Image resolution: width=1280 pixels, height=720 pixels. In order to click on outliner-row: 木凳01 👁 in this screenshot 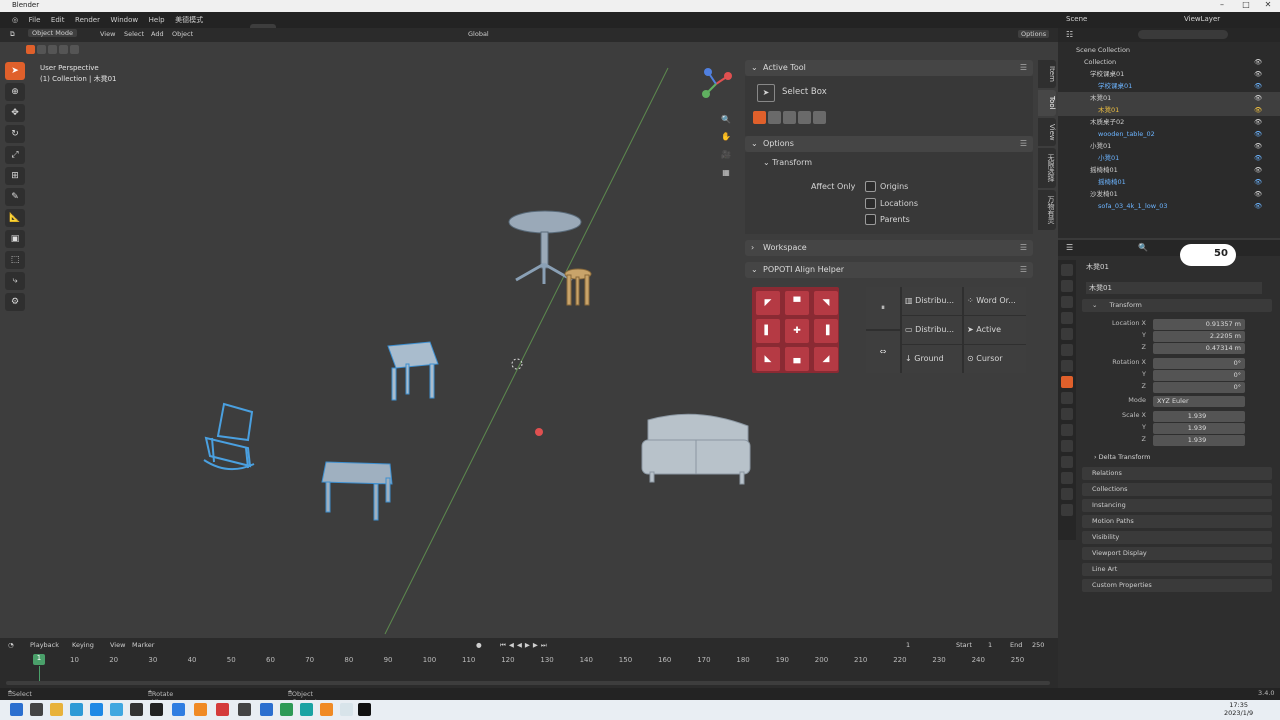, I will do `click(1169, 110)`.